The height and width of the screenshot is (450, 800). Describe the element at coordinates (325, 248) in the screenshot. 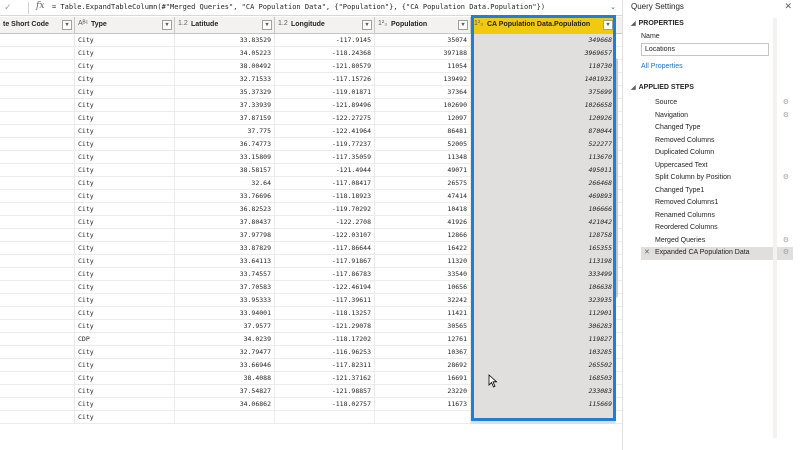

I see `cell-longitude: -117.86644` at that location.